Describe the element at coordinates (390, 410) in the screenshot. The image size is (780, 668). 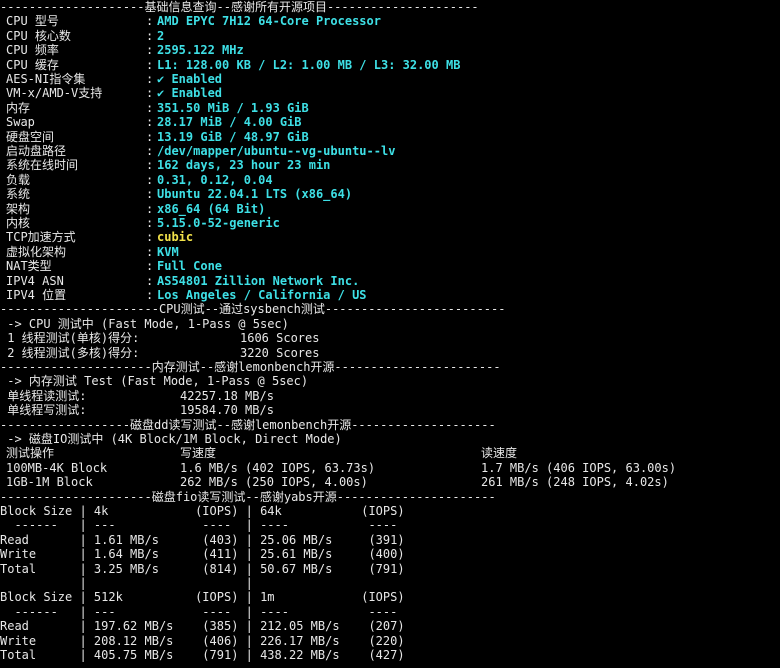
I see `memory-write-line: 单线程写测试: 19584.70 MB/s` at that location.